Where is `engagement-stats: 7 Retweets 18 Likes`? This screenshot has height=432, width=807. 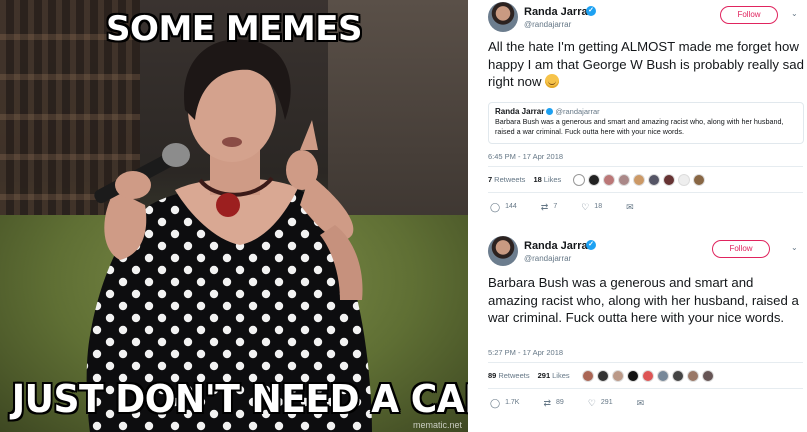
engagement-stats: 7 Retweets 18 Likes is located at coordinates (598, 180).